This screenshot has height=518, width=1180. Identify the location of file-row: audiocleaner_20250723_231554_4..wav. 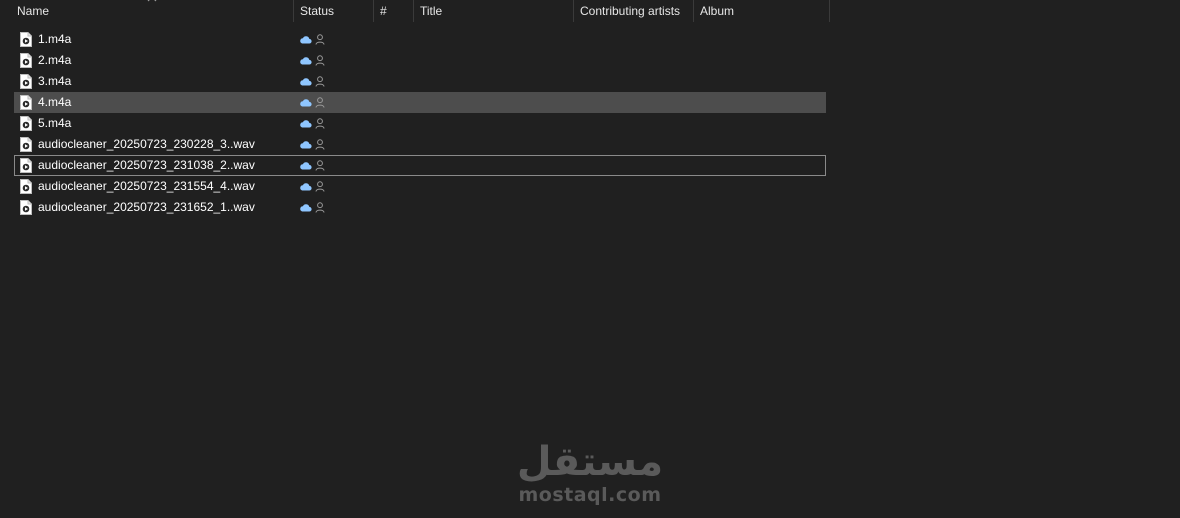
(420, 186).